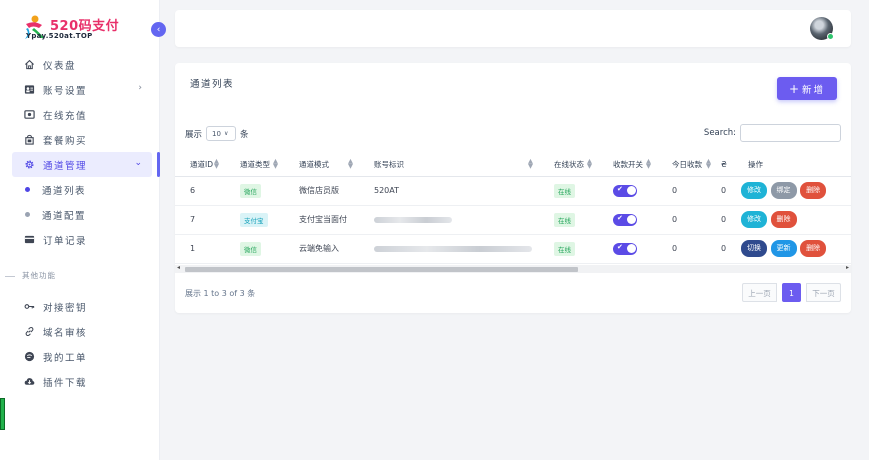 The image size is (869, 460). What do you see at coordinates (254, 219) in the screenshot?
I see `type-badge: 支付宝` at bounding box center [254, 219].